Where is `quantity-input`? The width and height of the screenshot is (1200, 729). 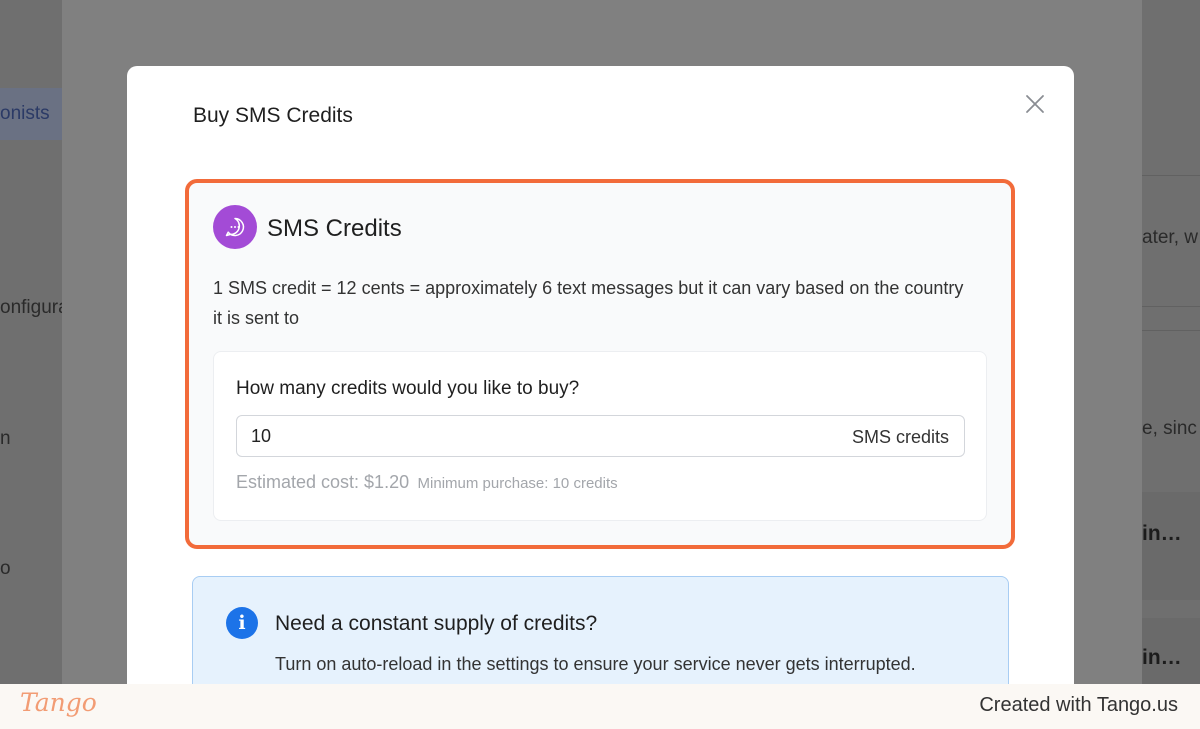
quantity-input is located at coordinates (531, 436).